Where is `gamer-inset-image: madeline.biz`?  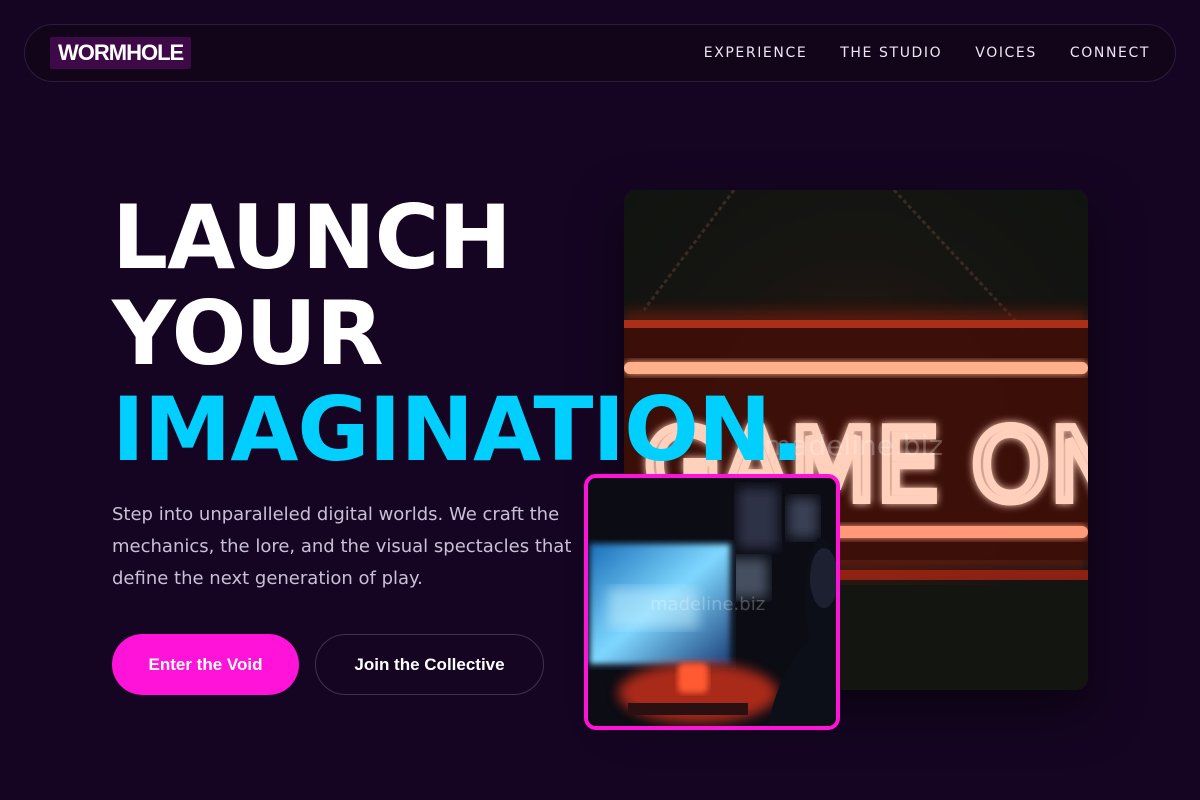 gamer-inset-image: madeline.biz is located at coordinates (712, 602).